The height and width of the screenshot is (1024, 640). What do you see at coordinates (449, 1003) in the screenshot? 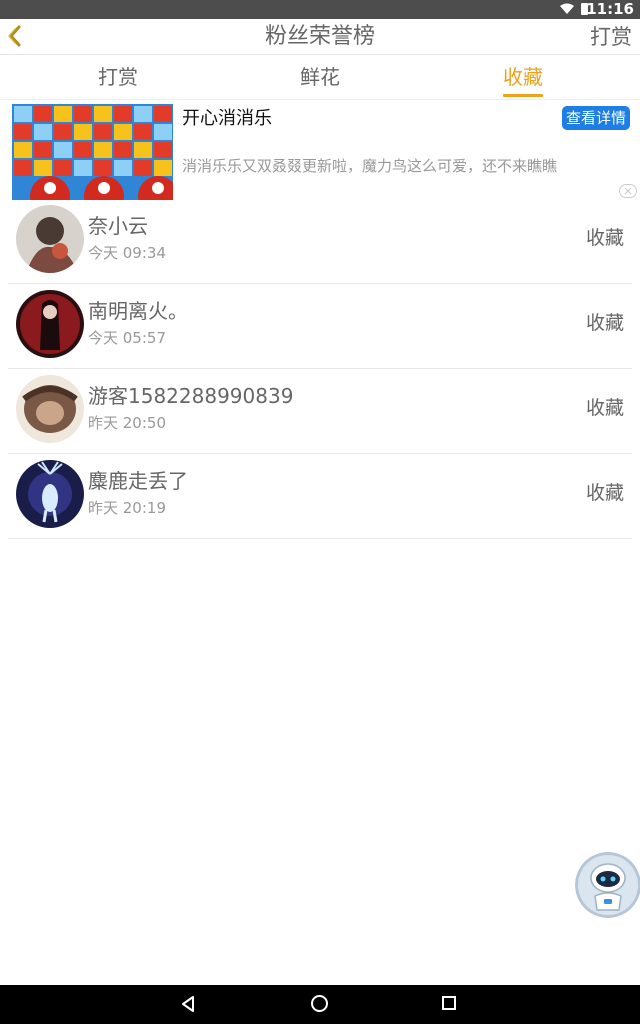
I see `recents-square-icon` at bounding box center [449, 1003].